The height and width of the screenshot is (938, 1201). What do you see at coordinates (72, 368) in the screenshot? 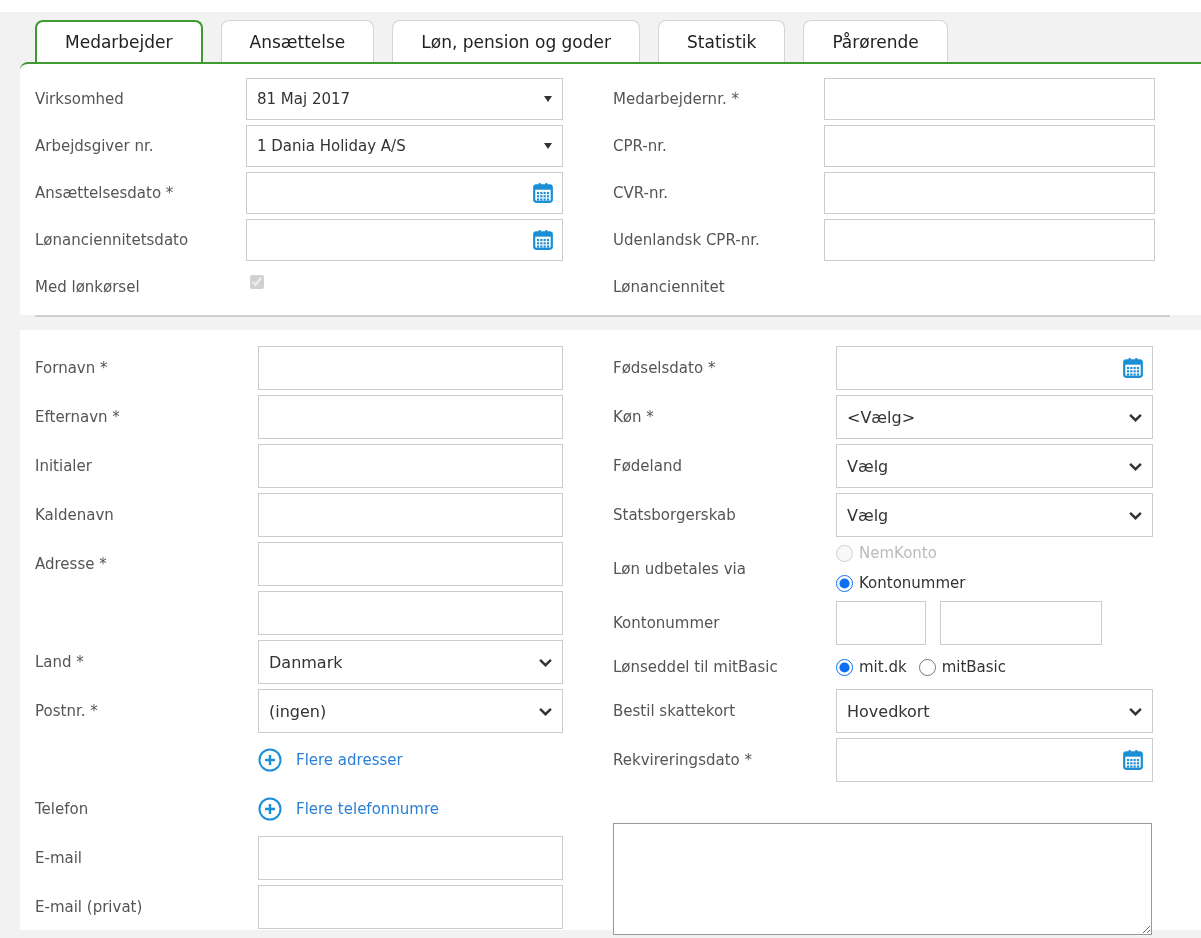
I see `field-label: Fornavn *` at bounding box center [72, 368].